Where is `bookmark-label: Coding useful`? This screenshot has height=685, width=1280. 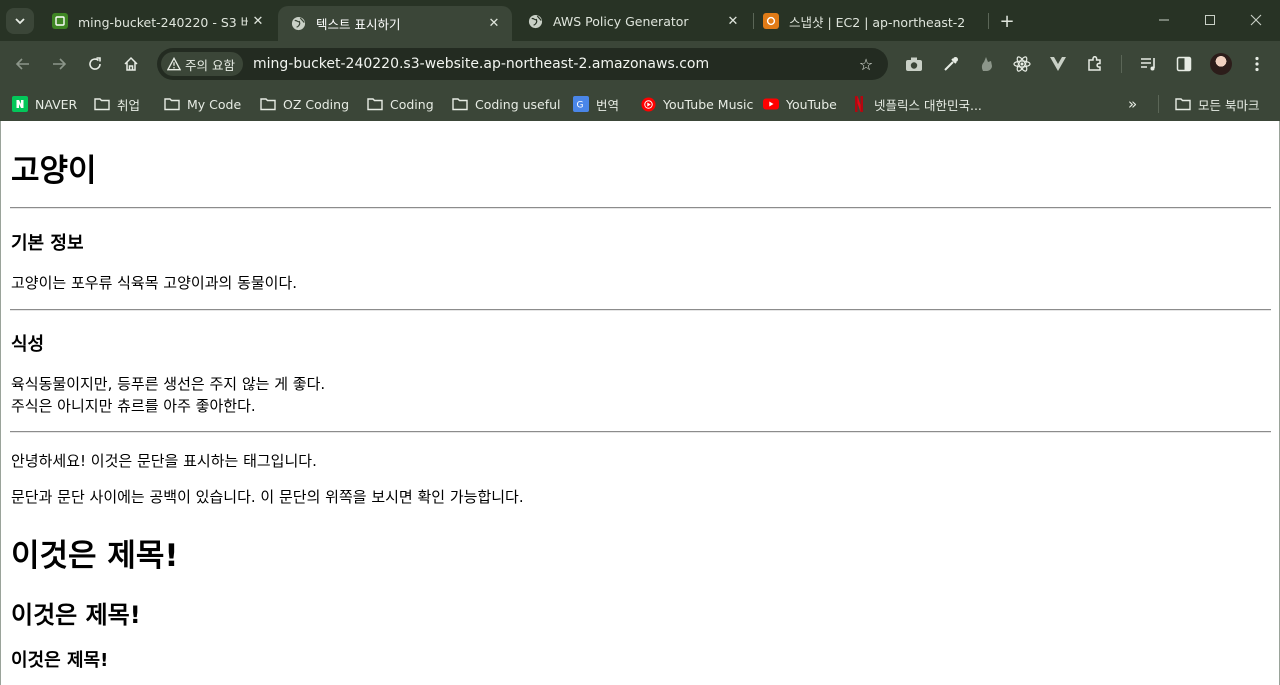 bookmark-label: Coding useful is located at coordinates (518, 104).